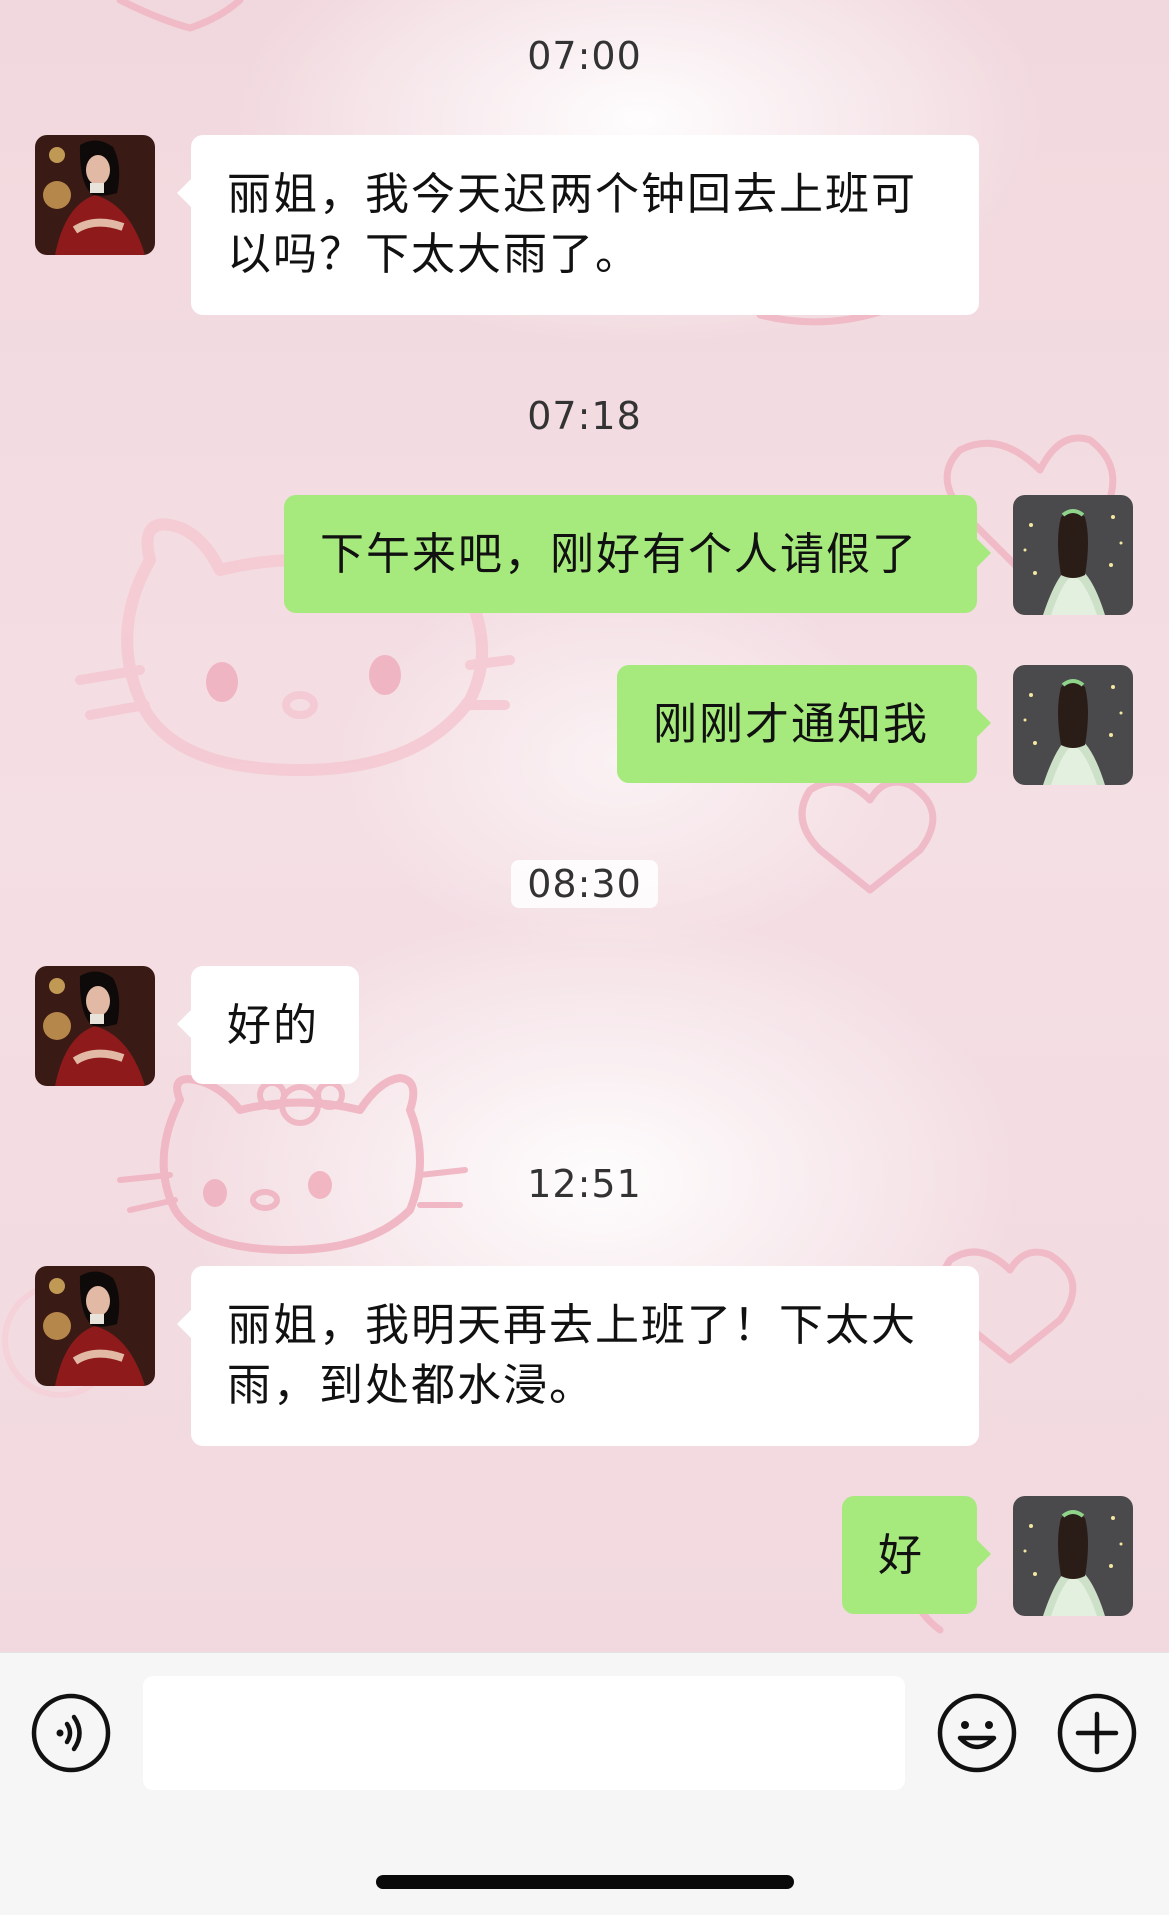  What do you see at coordinates (273, 1025) in the screenshot?
I see `message-text: 好的` at bounding box center [273, 1025].